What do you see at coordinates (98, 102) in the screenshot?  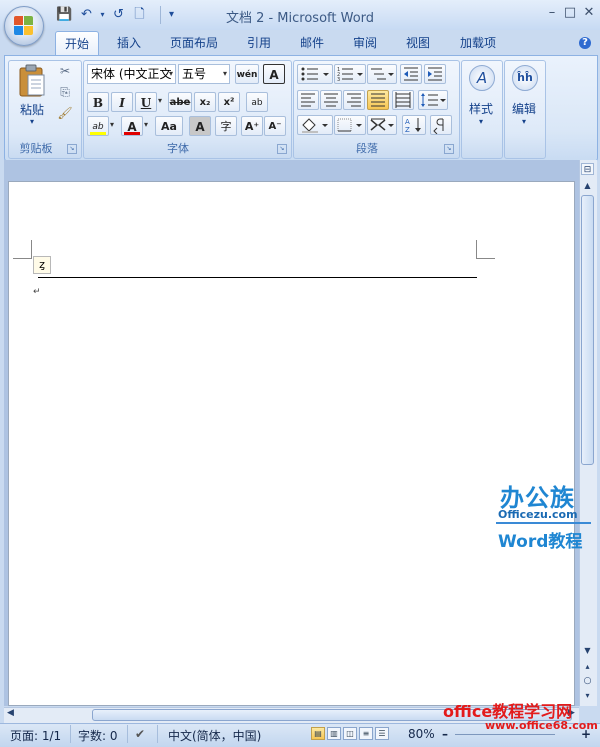 I see `bold-button: B` at bounding box center [98, 102].